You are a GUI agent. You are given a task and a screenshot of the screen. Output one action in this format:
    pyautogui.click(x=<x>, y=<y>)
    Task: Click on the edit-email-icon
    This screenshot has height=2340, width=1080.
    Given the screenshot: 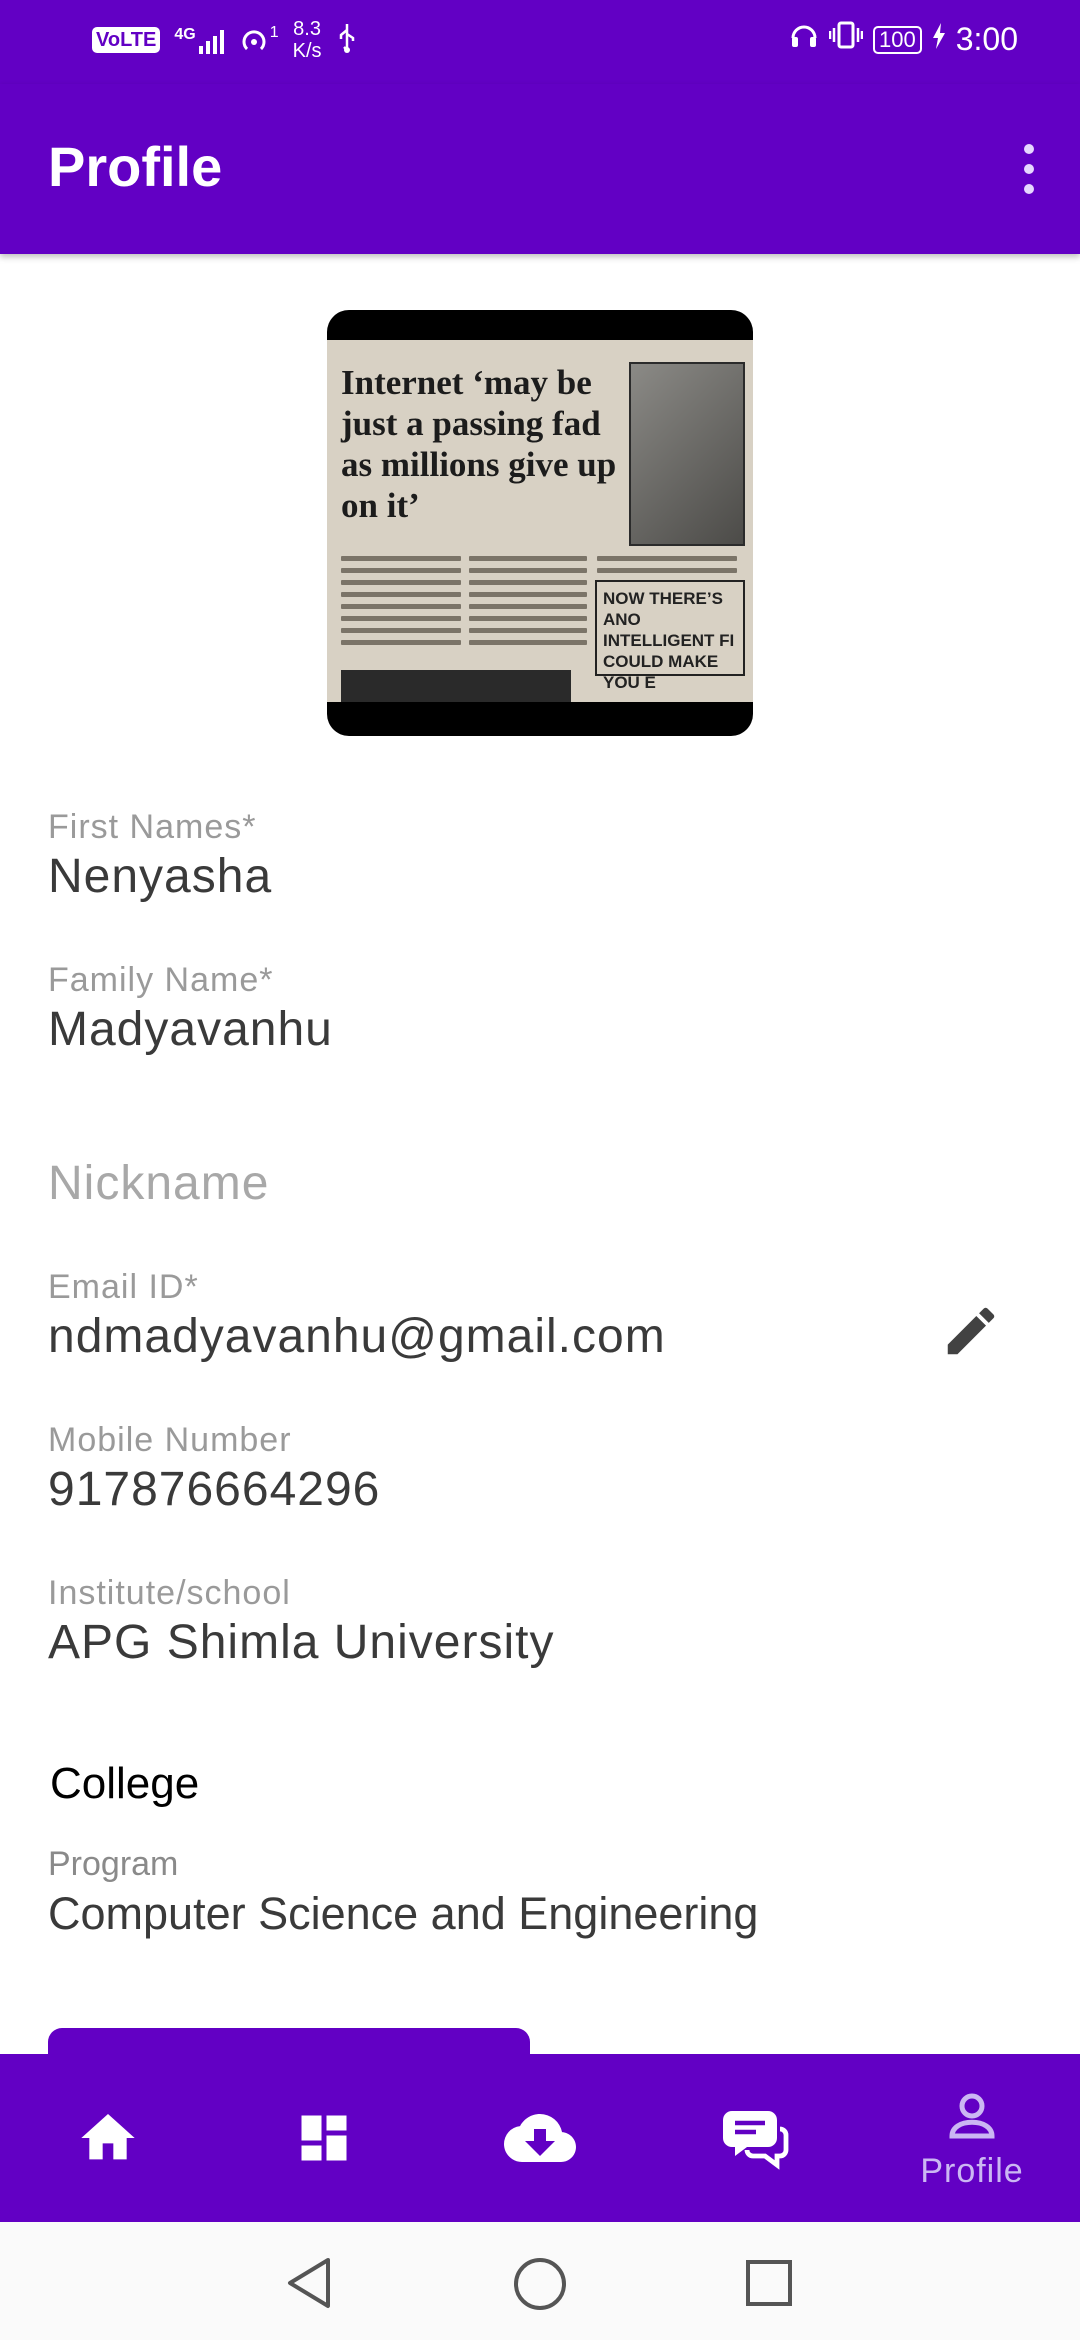 What is the action you would take?
    pyautogui.click(x=971, y=1331)
    